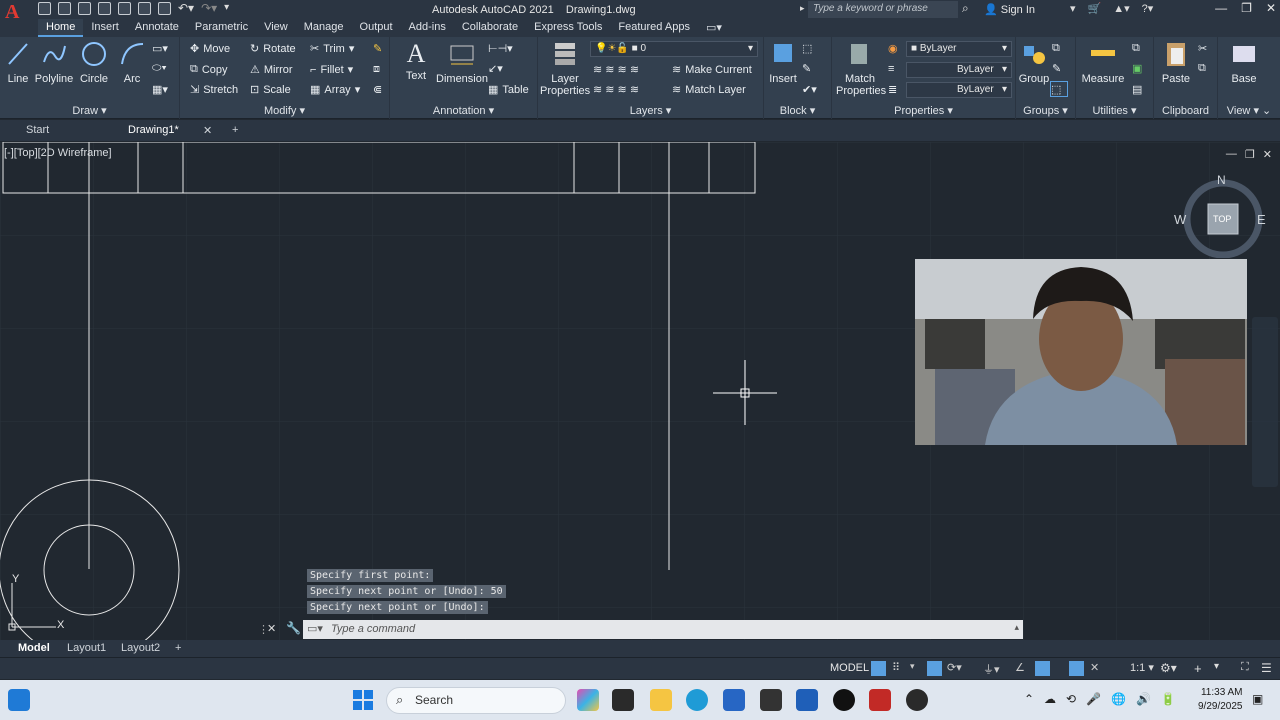 The height and width of the screenshot is (720, 1280). I want to click on panel-title-layers: Layers ▾, so click(650, 110).